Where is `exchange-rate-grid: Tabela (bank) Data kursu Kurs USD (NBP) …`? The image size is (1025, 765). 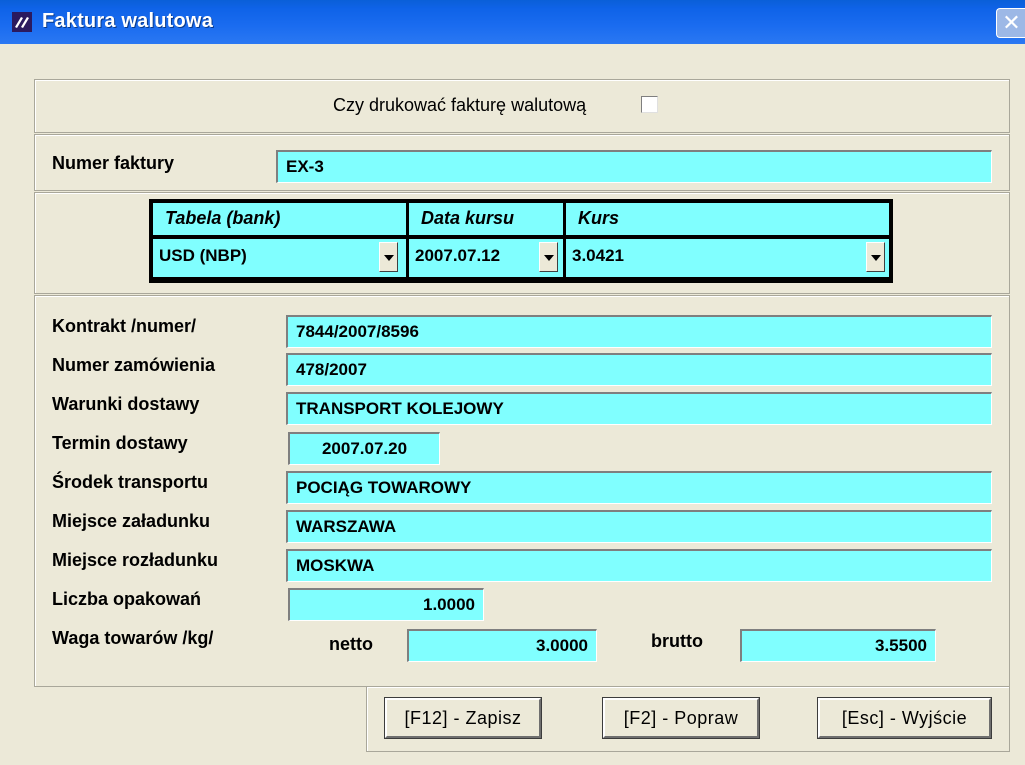 exchange-rate-grid: Tabela (bank) Data kursu Kurs USD (NBP) … is located at coordinates (521, 241).